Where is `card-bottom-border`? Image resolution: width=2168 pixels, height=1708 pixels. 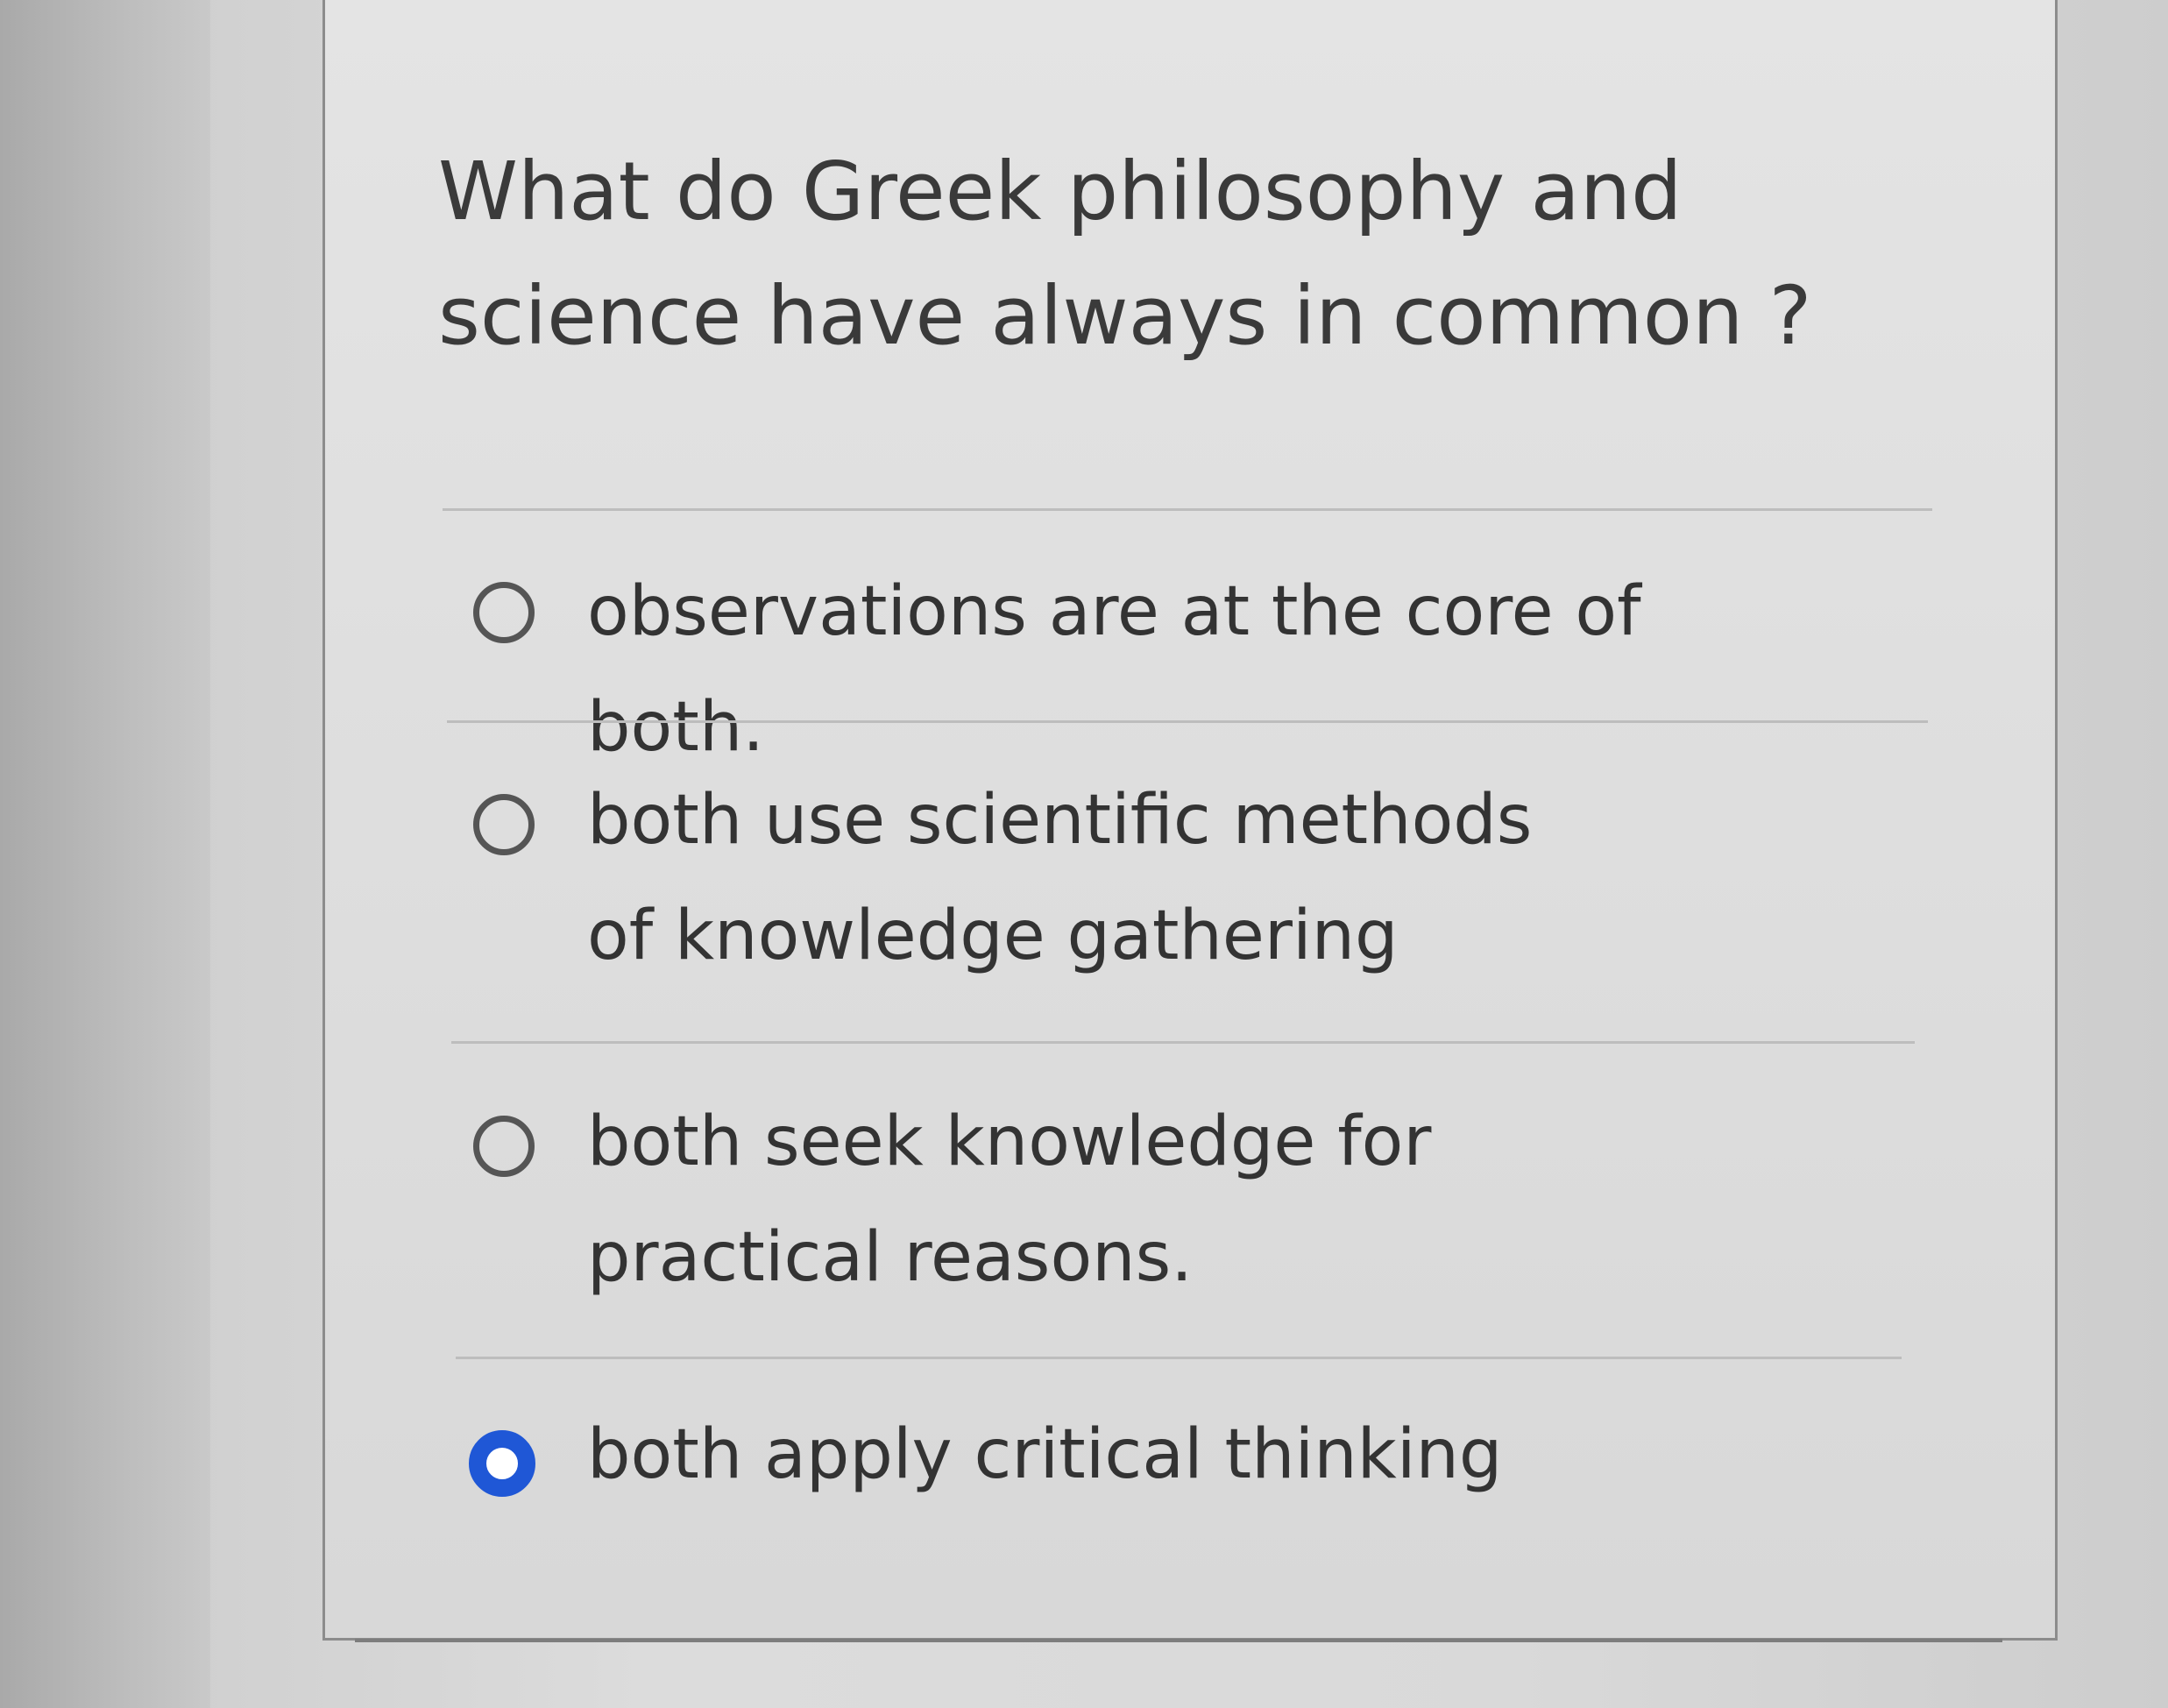 card-bottom-border is located at coordinates (1178, 1640).